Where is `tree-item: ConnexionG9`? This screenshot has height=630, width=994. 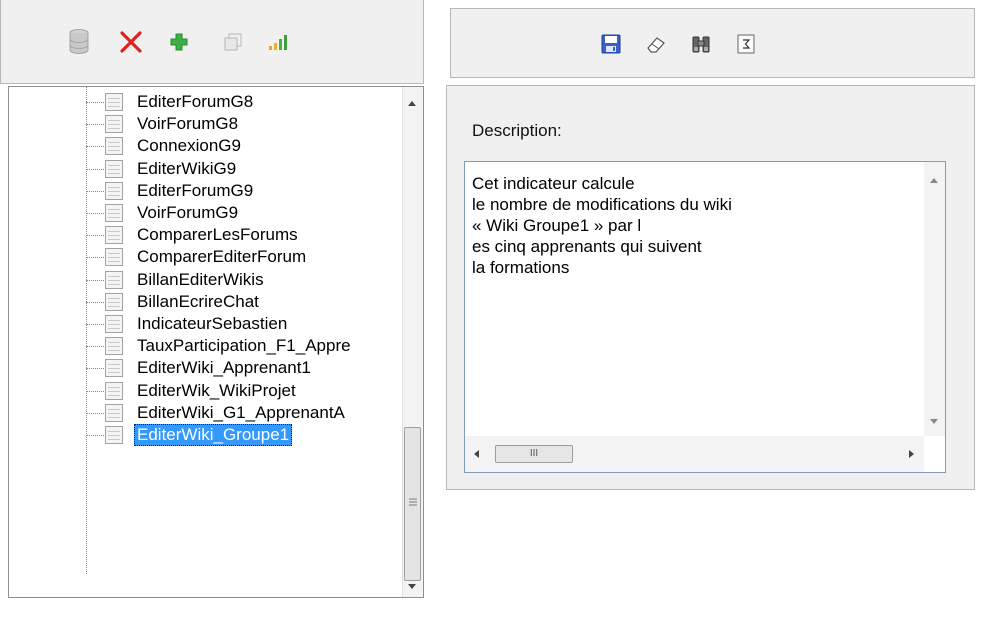
tree-item: ConnexionG9 is located at coordinates (199, 146).